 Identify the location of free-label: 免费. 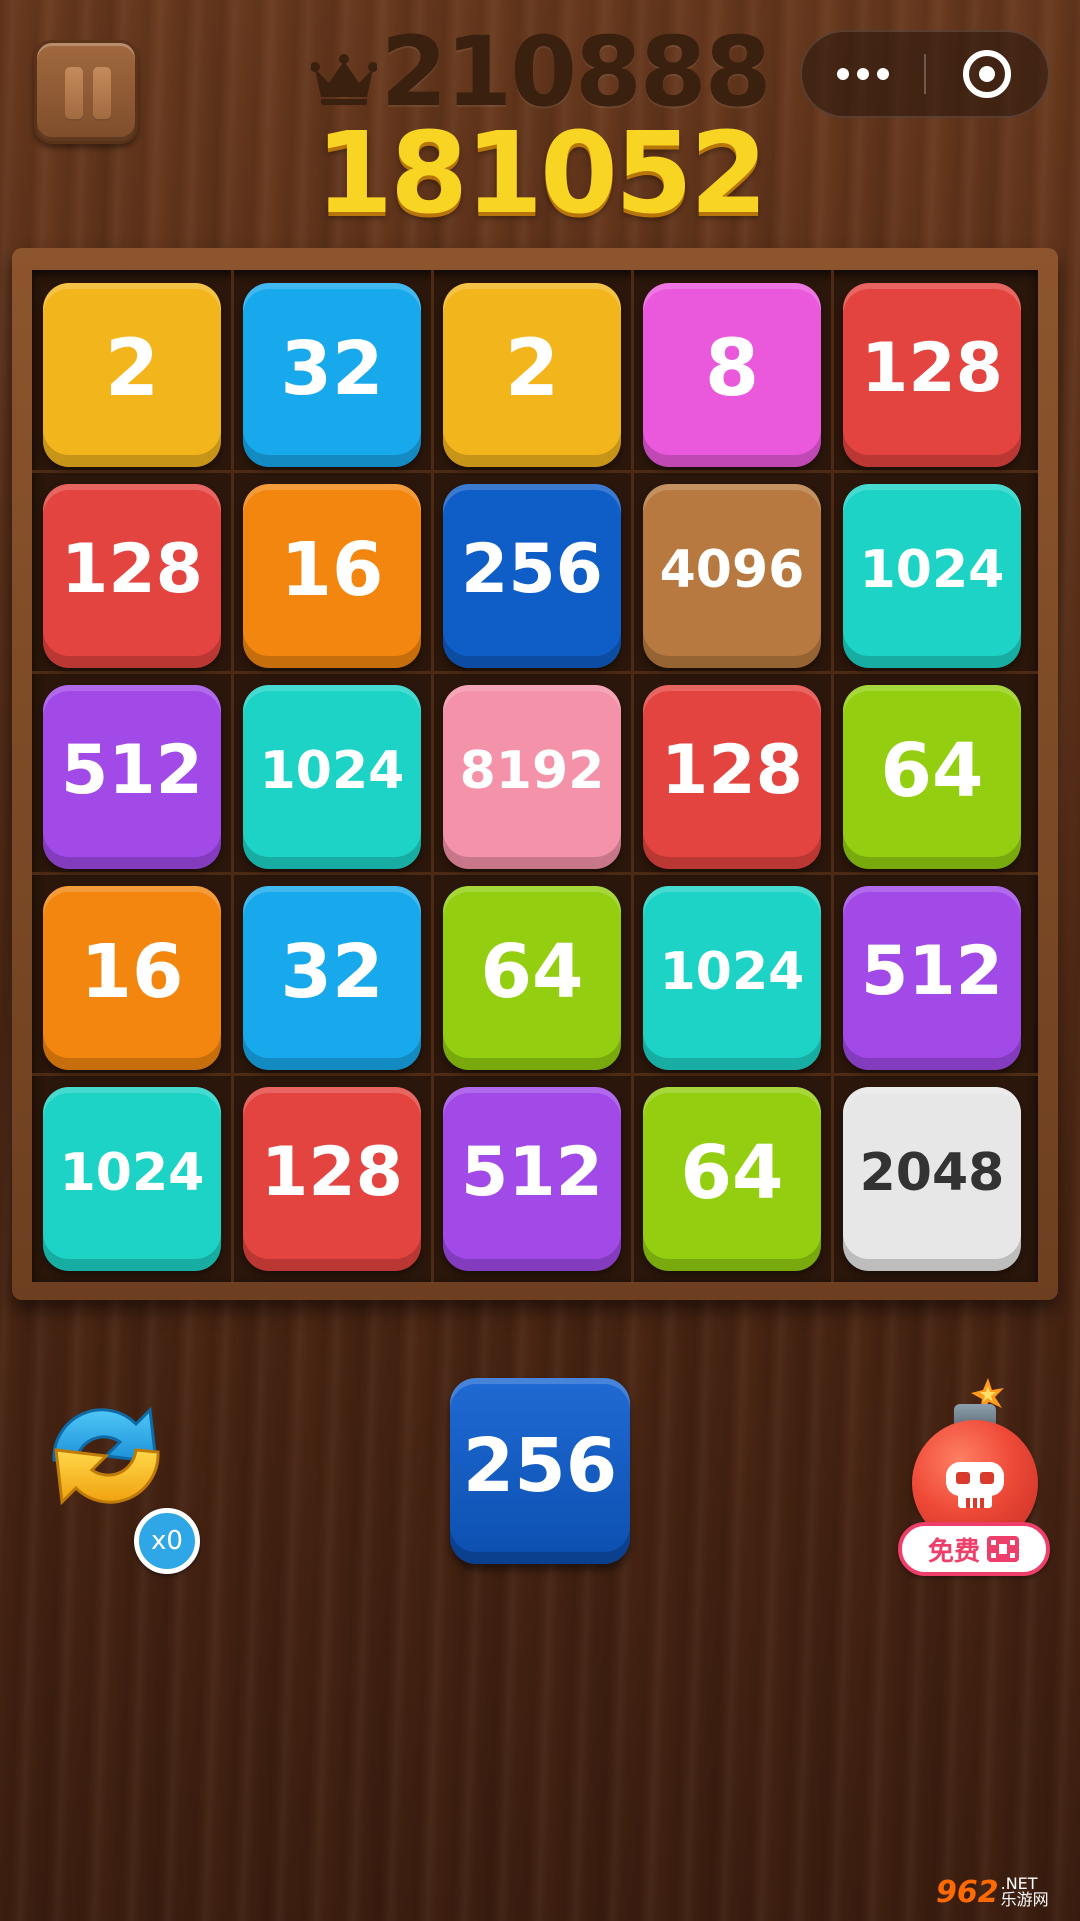
(953, 1551).